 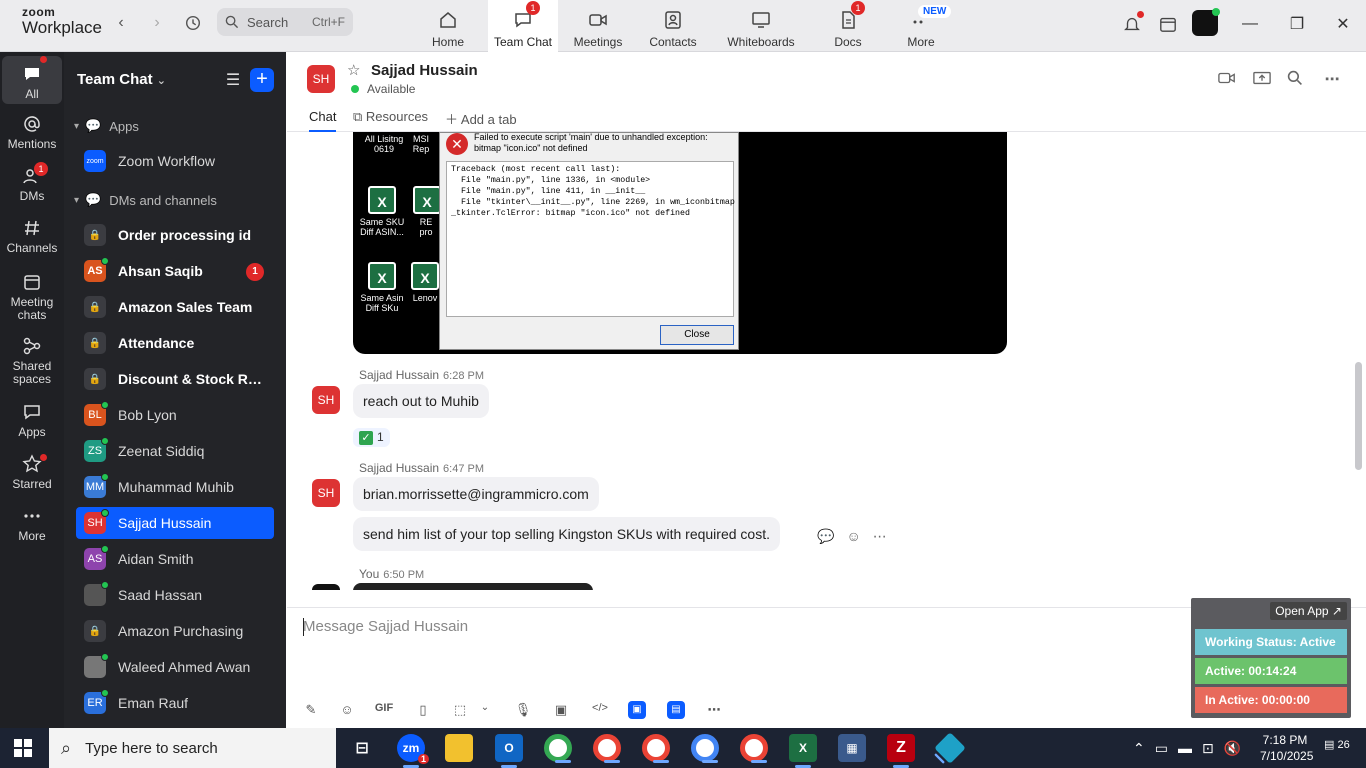 What do you see at coordinates (175, 271) in the screenshot?
I see `sidebar-item: AS Ahsan Saqib 1` at bounding box center [175, 271].